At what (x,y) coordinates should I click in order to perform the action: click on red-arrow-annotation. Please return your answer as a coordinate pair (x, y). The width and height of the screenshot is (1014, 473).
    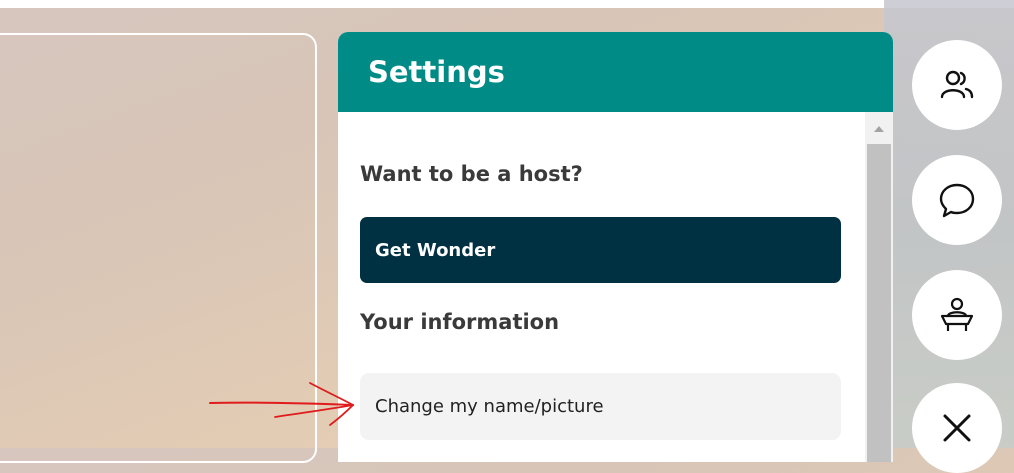
    Looking at the image, I should click on (281, 404).